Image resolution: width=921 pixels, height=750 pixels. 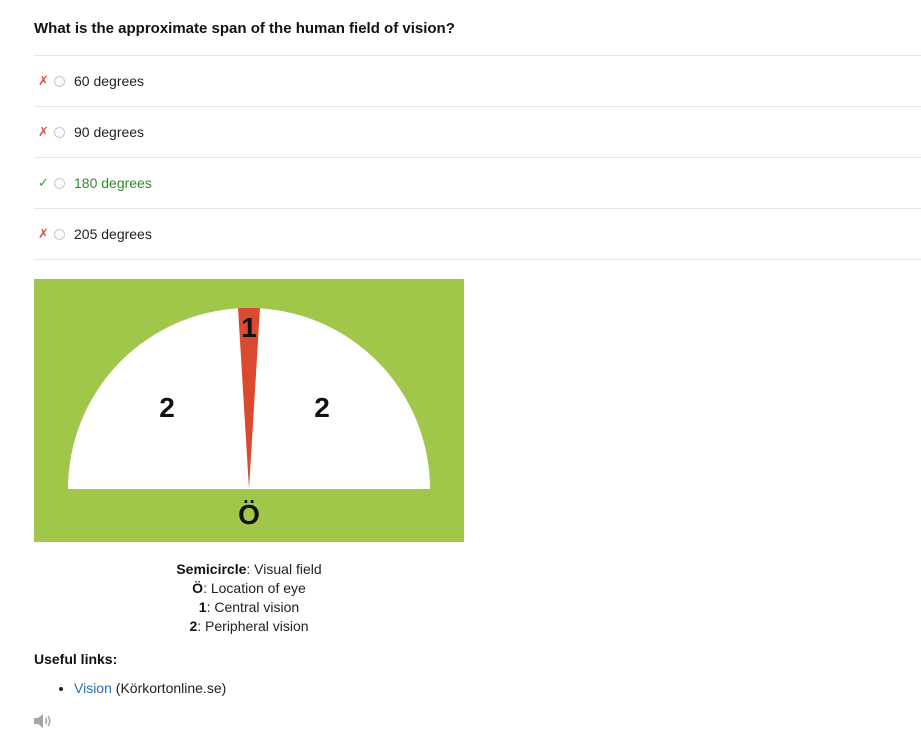 What do you see at coordinates (109, 132) in the screenshot?
I see `answer-label: 90 degrees` at bounding box center [109, 132].